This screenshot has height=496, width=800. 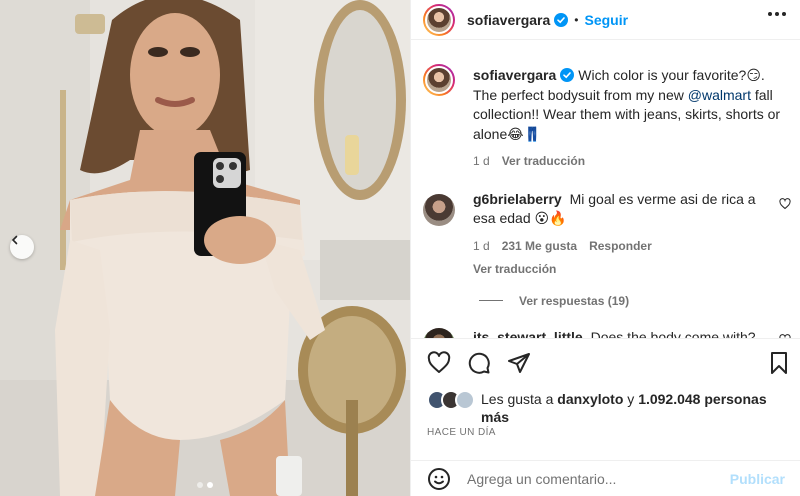 I want to click on view-replies-button: Ver respuestas (19), so click(x=639, y=301).